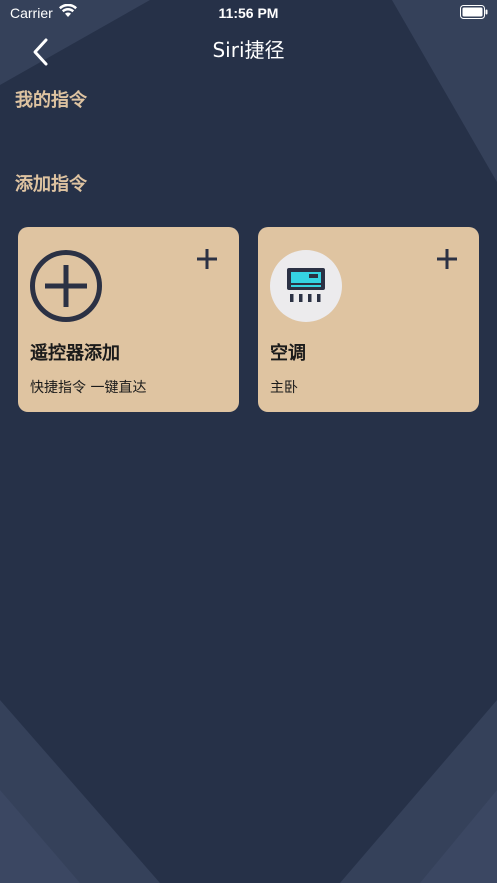 The image size is (497, 883). I want to click on status-time: 11:56 PM, so click(248, 13).